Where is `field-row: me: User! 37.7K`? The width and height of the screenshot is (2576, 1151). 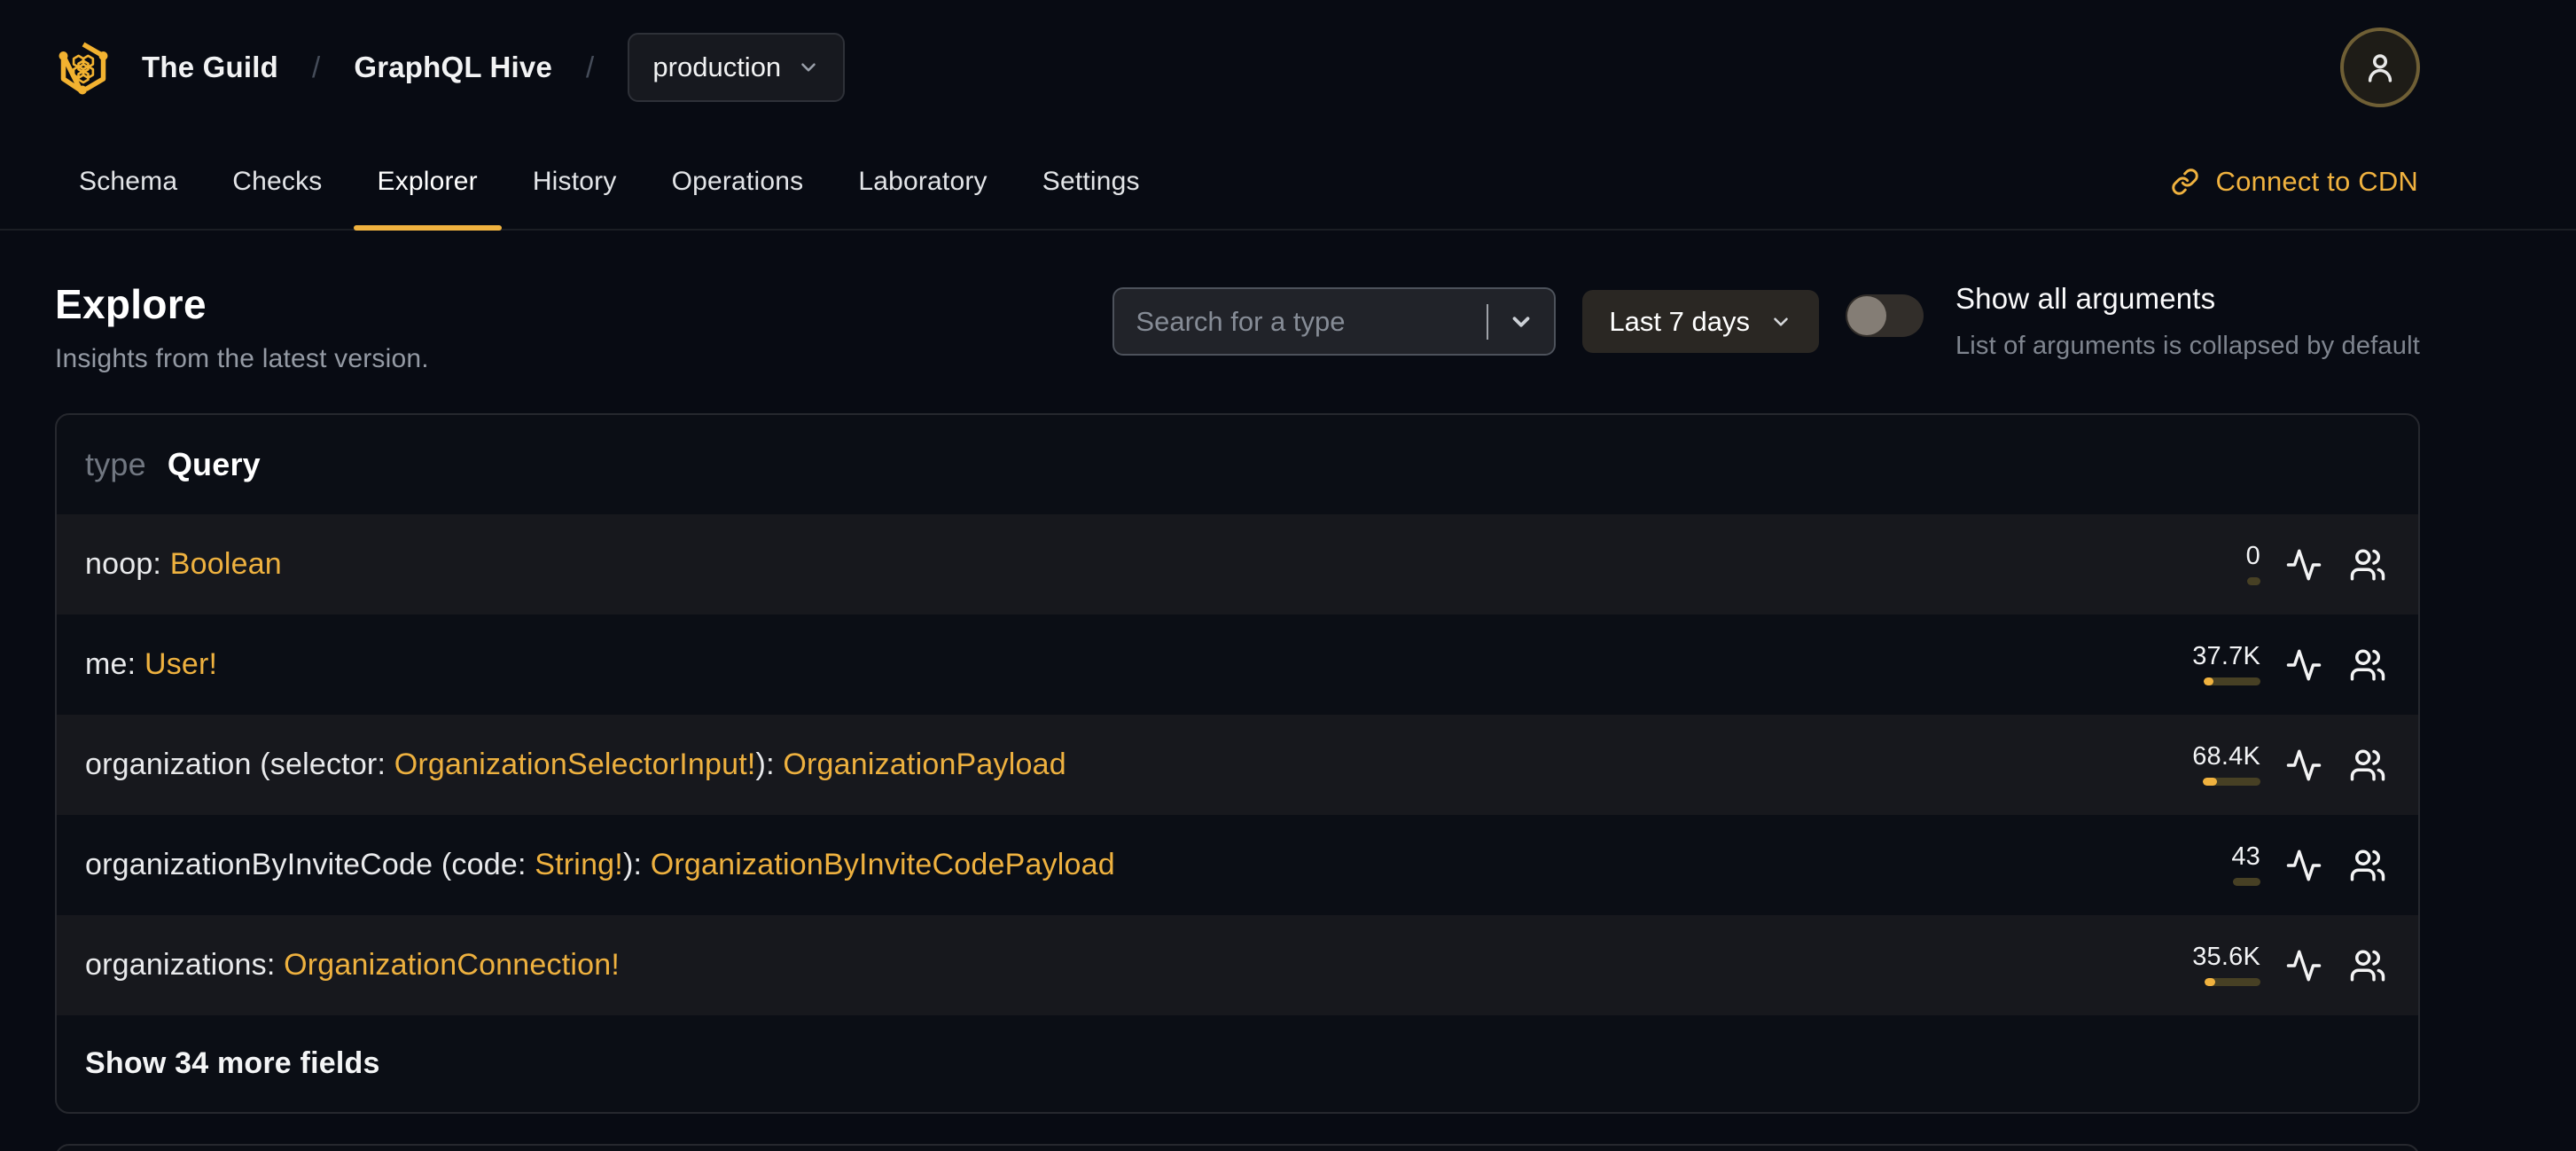
field-row: me: User! 37.7K is located at coordinates (1237, 665).